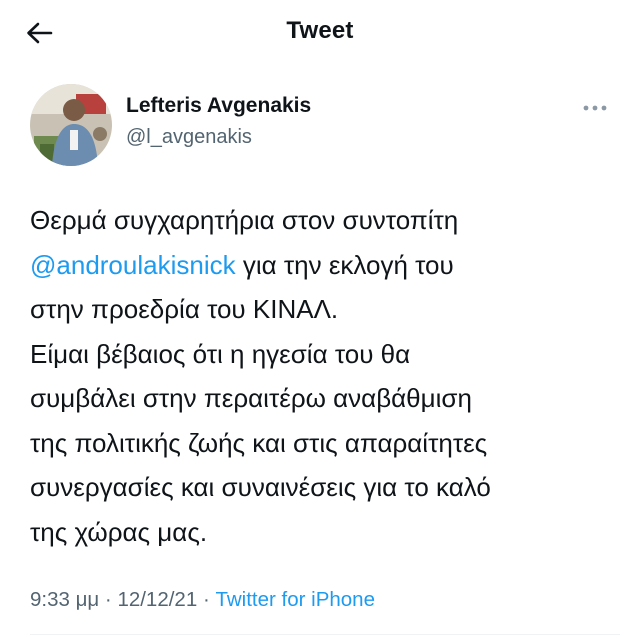  I want to click on top-bar: Tweet, so click(320, 32).